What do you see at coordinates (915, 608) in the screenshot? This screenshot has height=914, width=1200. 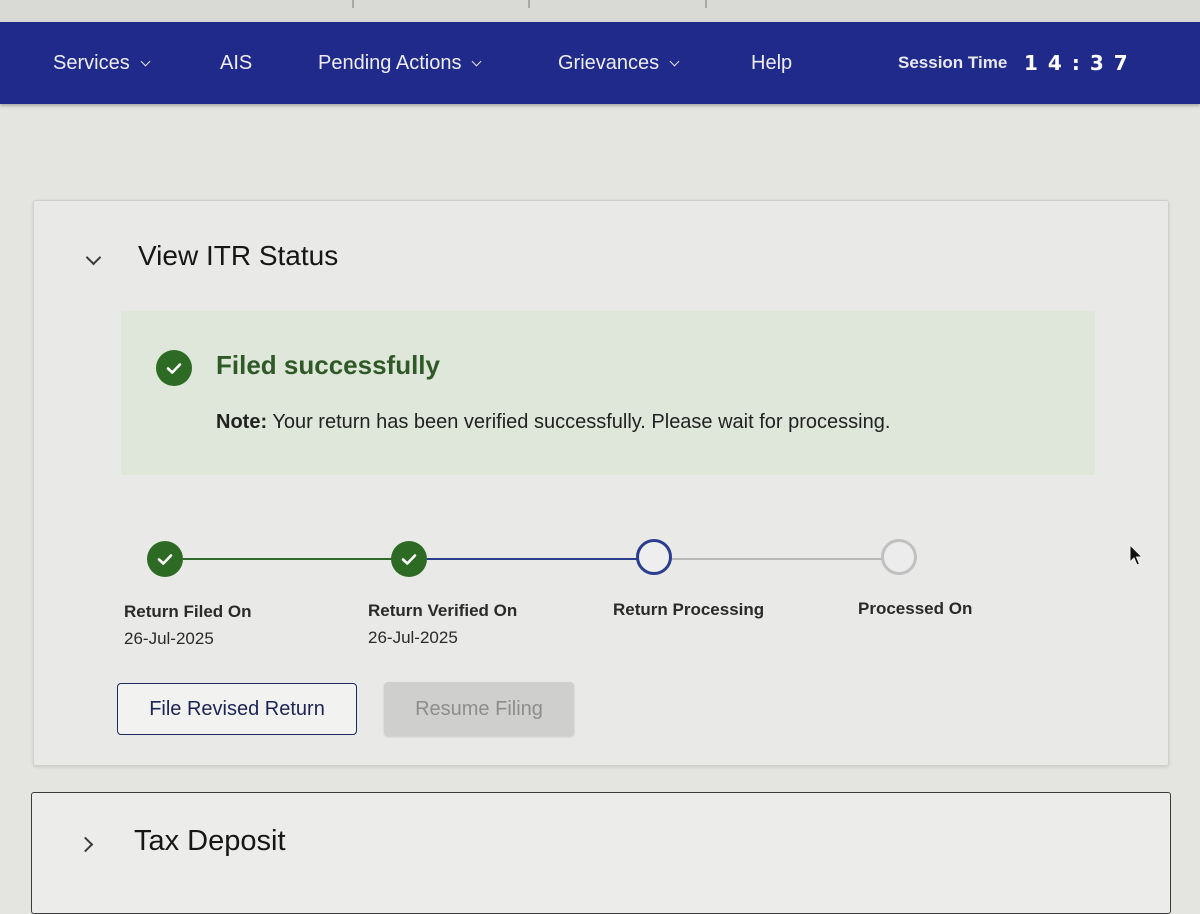 I see `step-label-processed: Processed On` at bounding box center [915, 608].